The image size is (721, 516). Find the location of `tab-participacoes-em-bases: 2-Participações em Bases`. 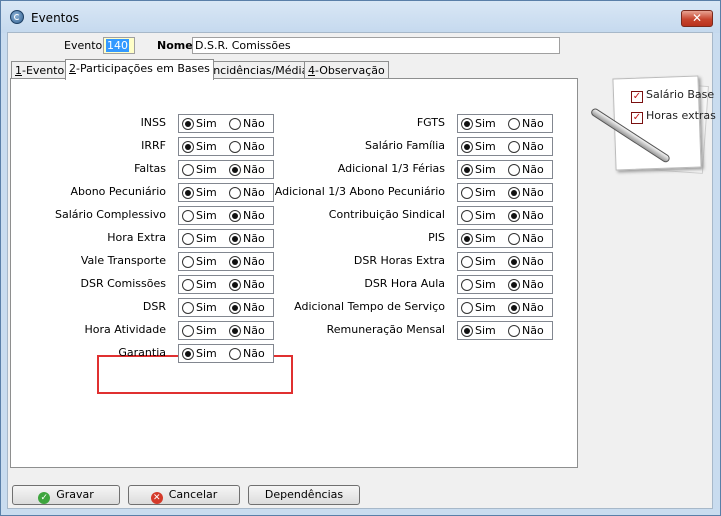

tab-participacoes-em-bases: 2-Participações em Bases is located at coordinates (139, 69).